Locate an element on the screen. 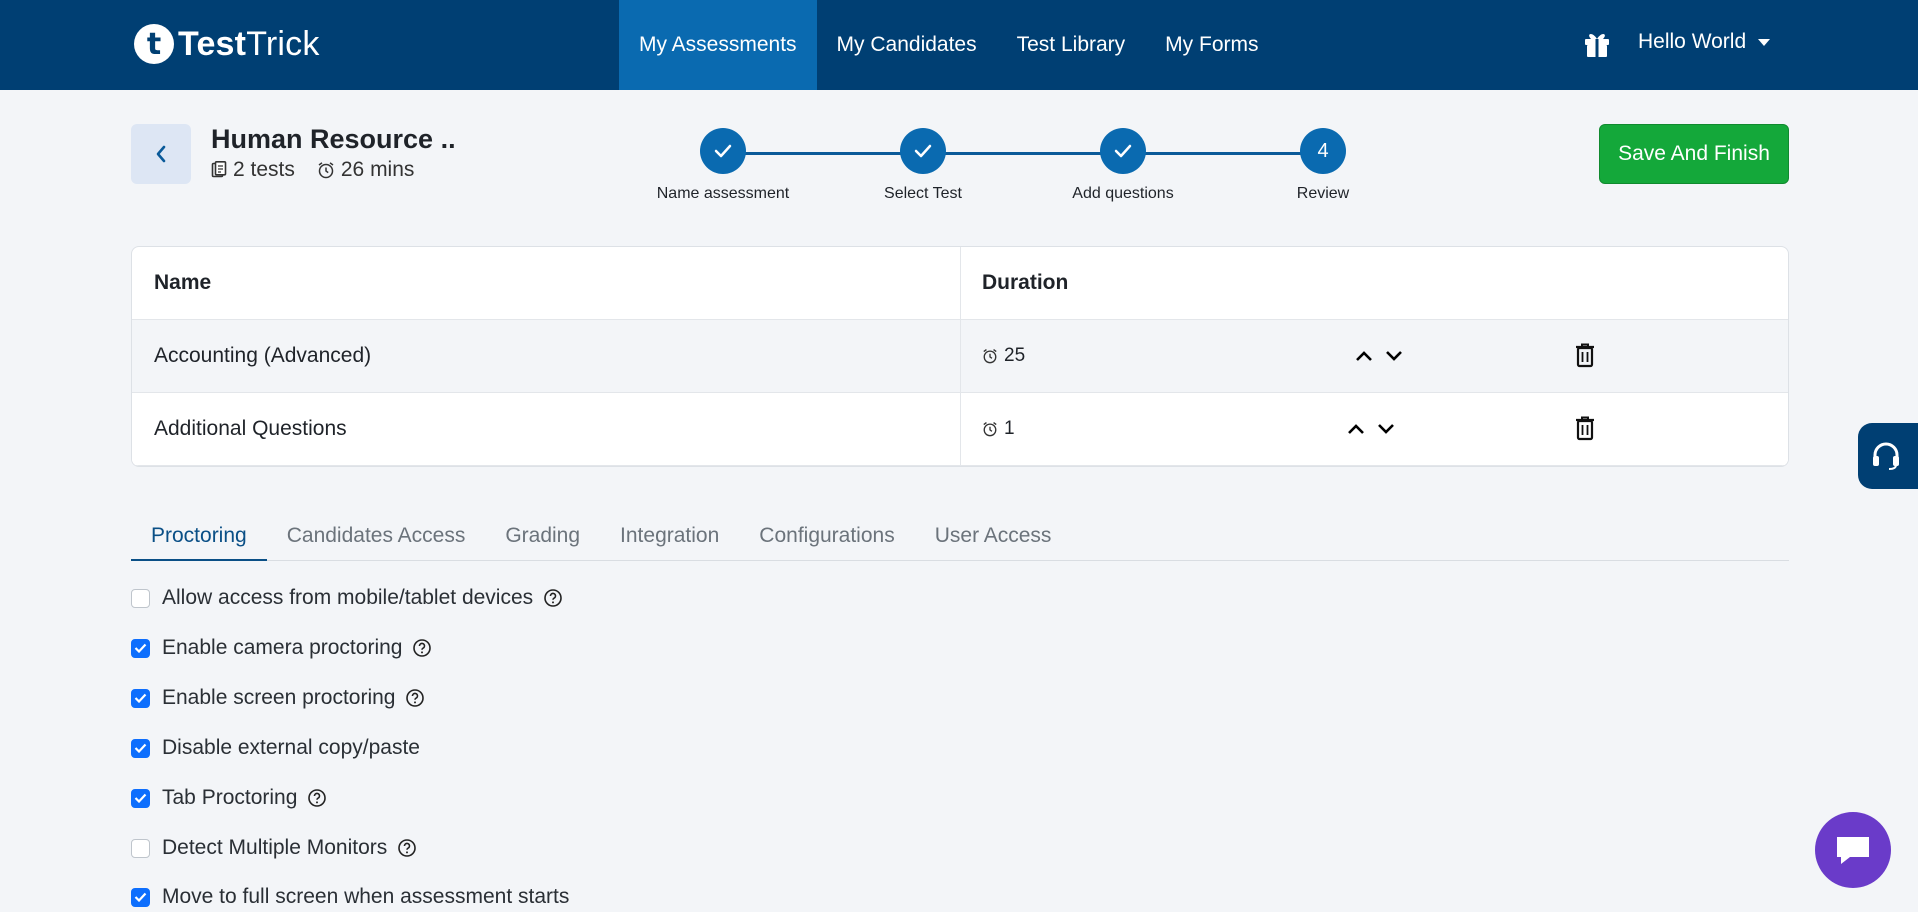  tab-user-access: User Access is located at coordinates (993, 536).